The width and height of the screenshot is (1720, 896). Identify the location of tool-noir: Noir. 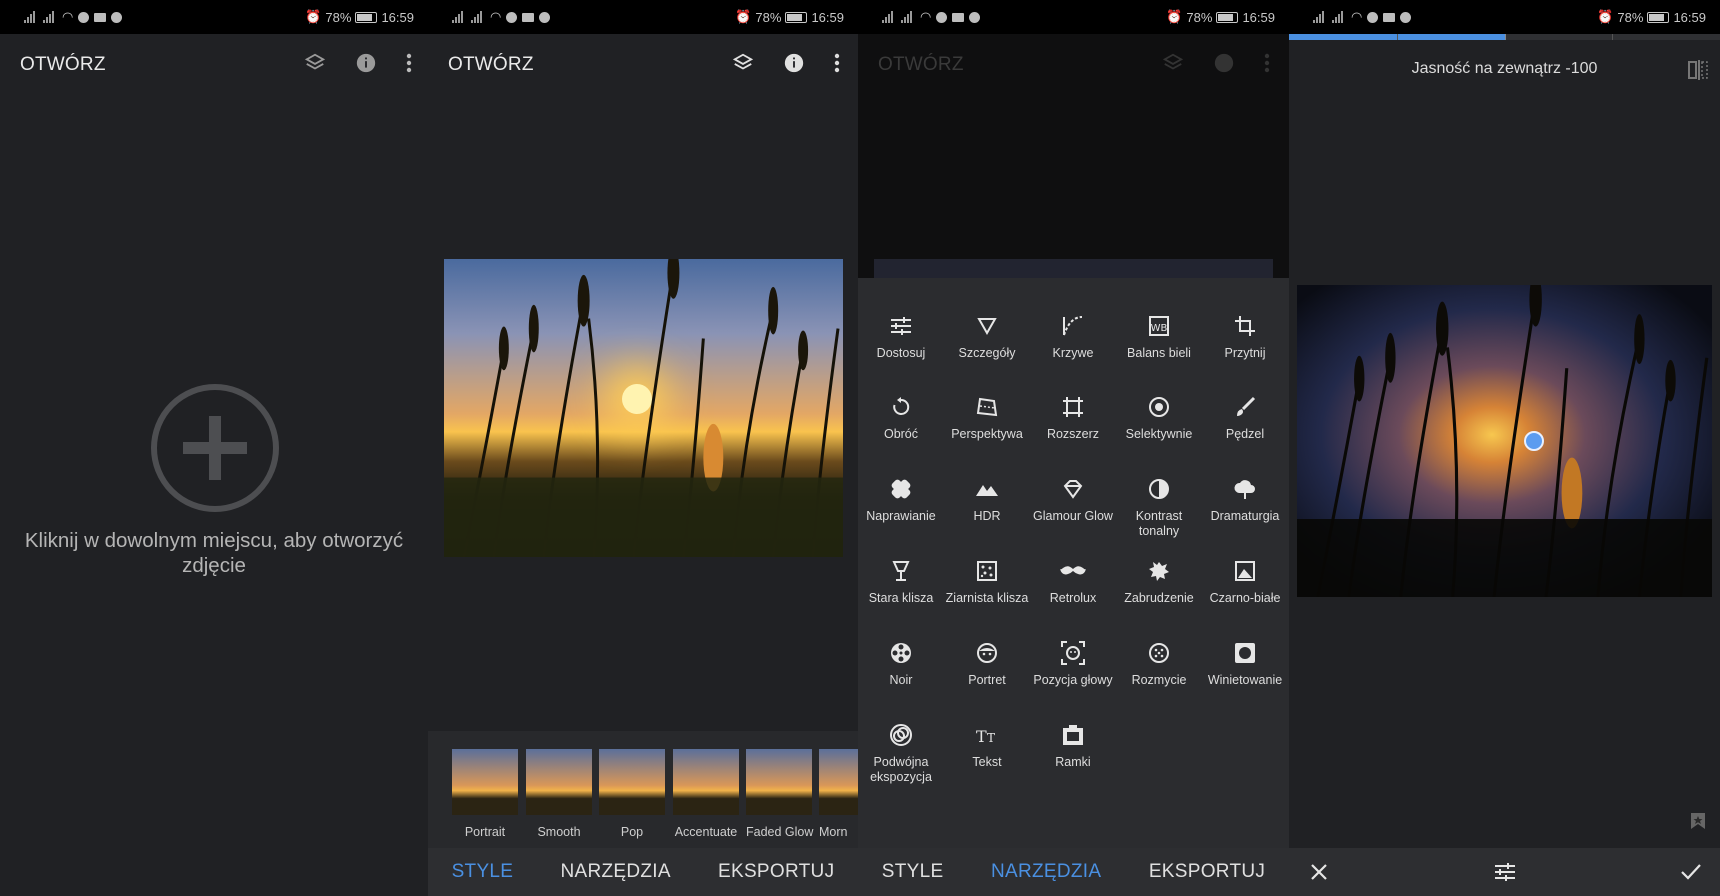
(901, 663).